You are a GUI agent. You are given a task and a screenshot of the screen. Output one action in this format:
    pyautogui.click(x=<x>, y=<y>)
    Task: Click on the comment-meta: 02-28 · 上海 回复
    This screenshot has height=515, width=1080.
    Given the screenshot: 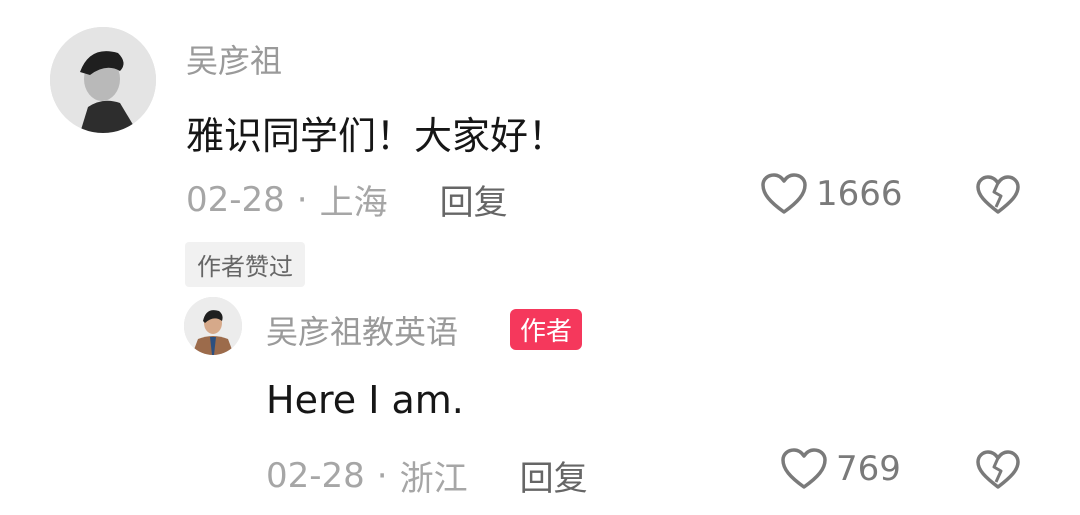 What is the action you would take?
    pyautogui.click(x=347, y=199)
    